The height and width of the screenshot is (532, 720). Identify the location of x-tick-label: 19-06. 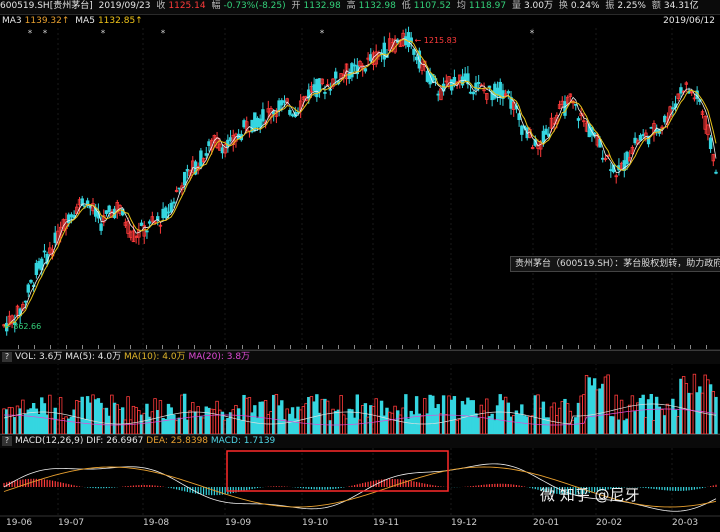
(19, 523).